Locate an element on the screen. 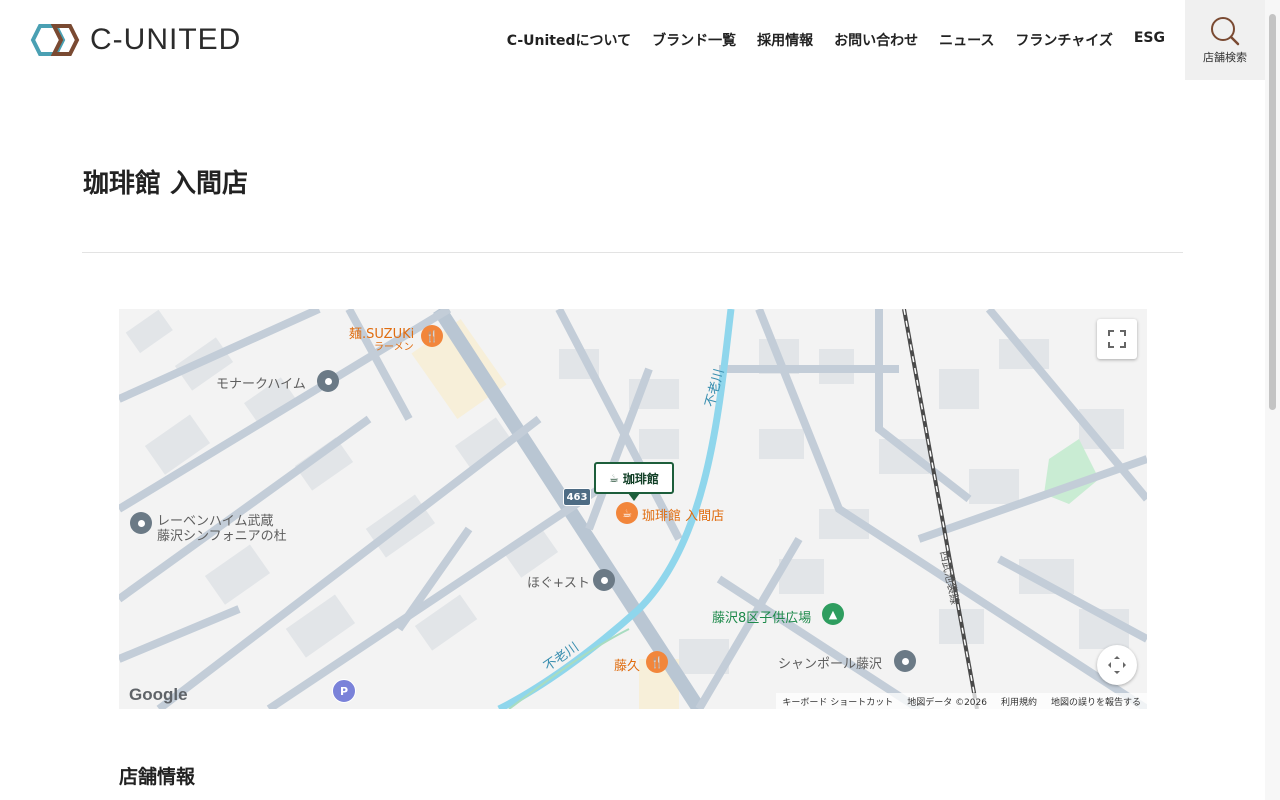 This screenshot has width=1280, height=800. poi-label-monarch: モナークハイム is located at coordinates (261, 382).